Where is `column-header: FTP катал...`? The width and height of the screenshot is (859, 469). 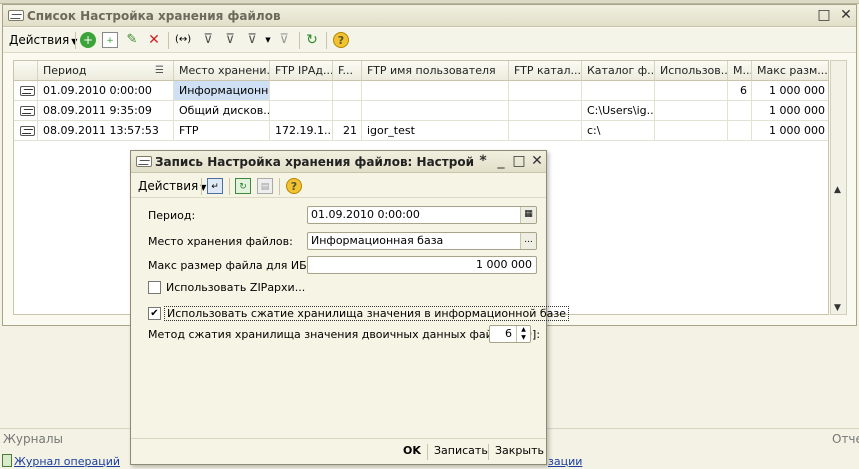
column-header: FTP катал... is located at coordinates (545, 71).